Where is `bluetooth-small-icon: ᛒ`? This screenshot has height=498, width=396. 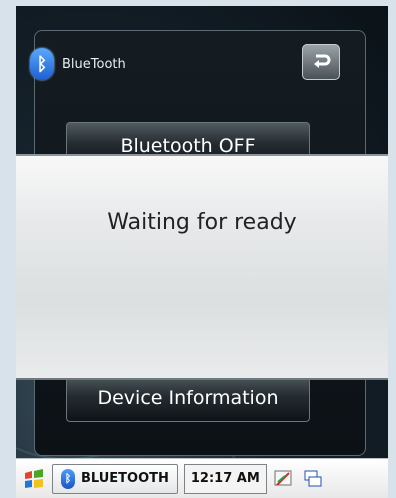 bluetooth-small-icon: ᛒ is located at coordinates (68, 478).